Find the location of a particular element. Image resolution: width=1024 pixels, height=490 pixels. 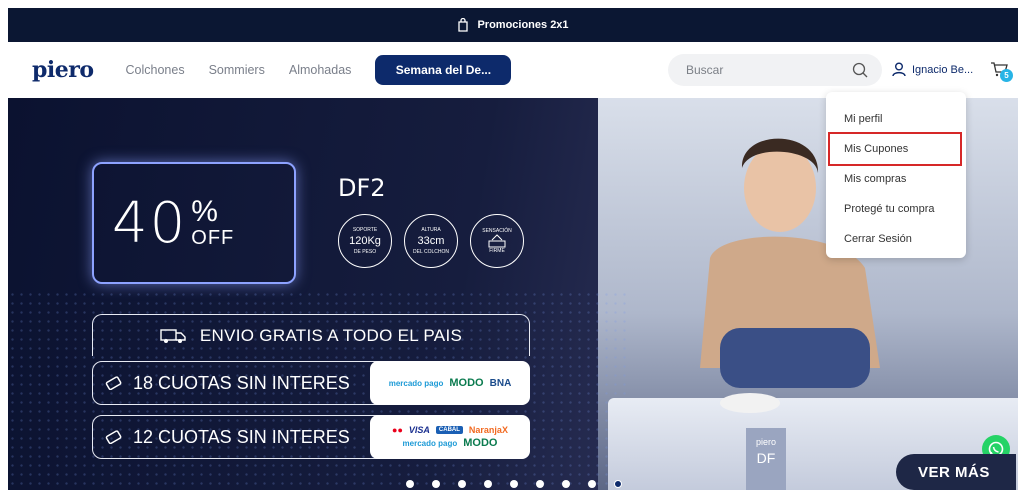

bna-logo: BNA is located at coordinates (500, 383).